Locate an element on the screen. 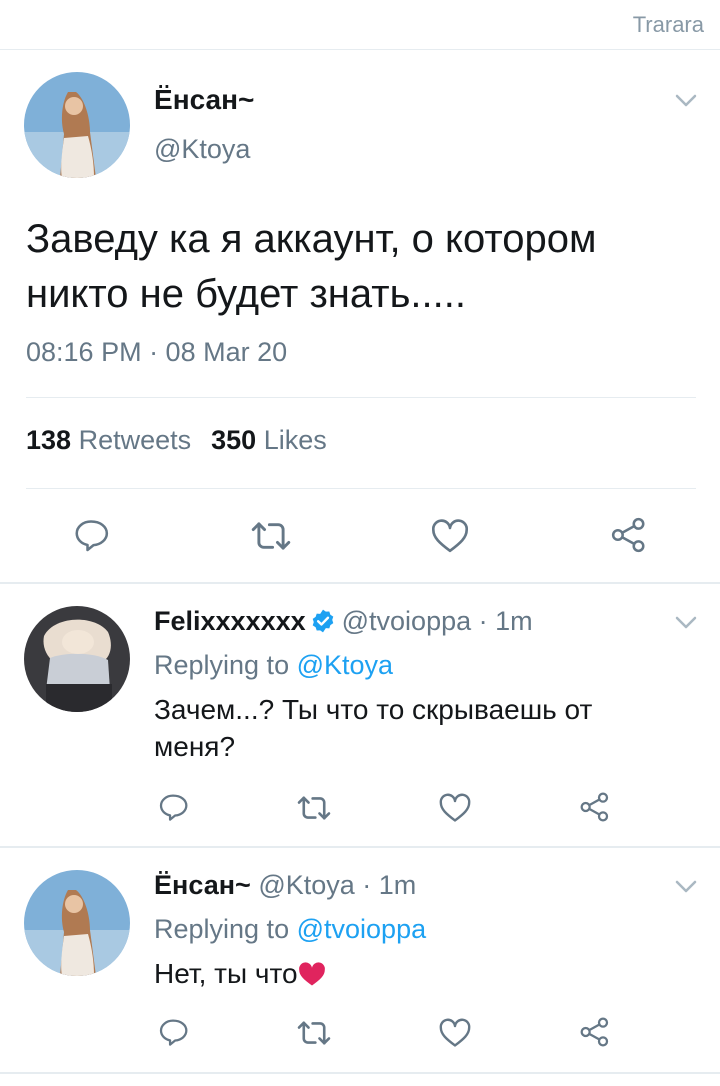 The height and width of the screenshot is (1086, 720). likes-count: 350 is located at coordinates (234, 440).